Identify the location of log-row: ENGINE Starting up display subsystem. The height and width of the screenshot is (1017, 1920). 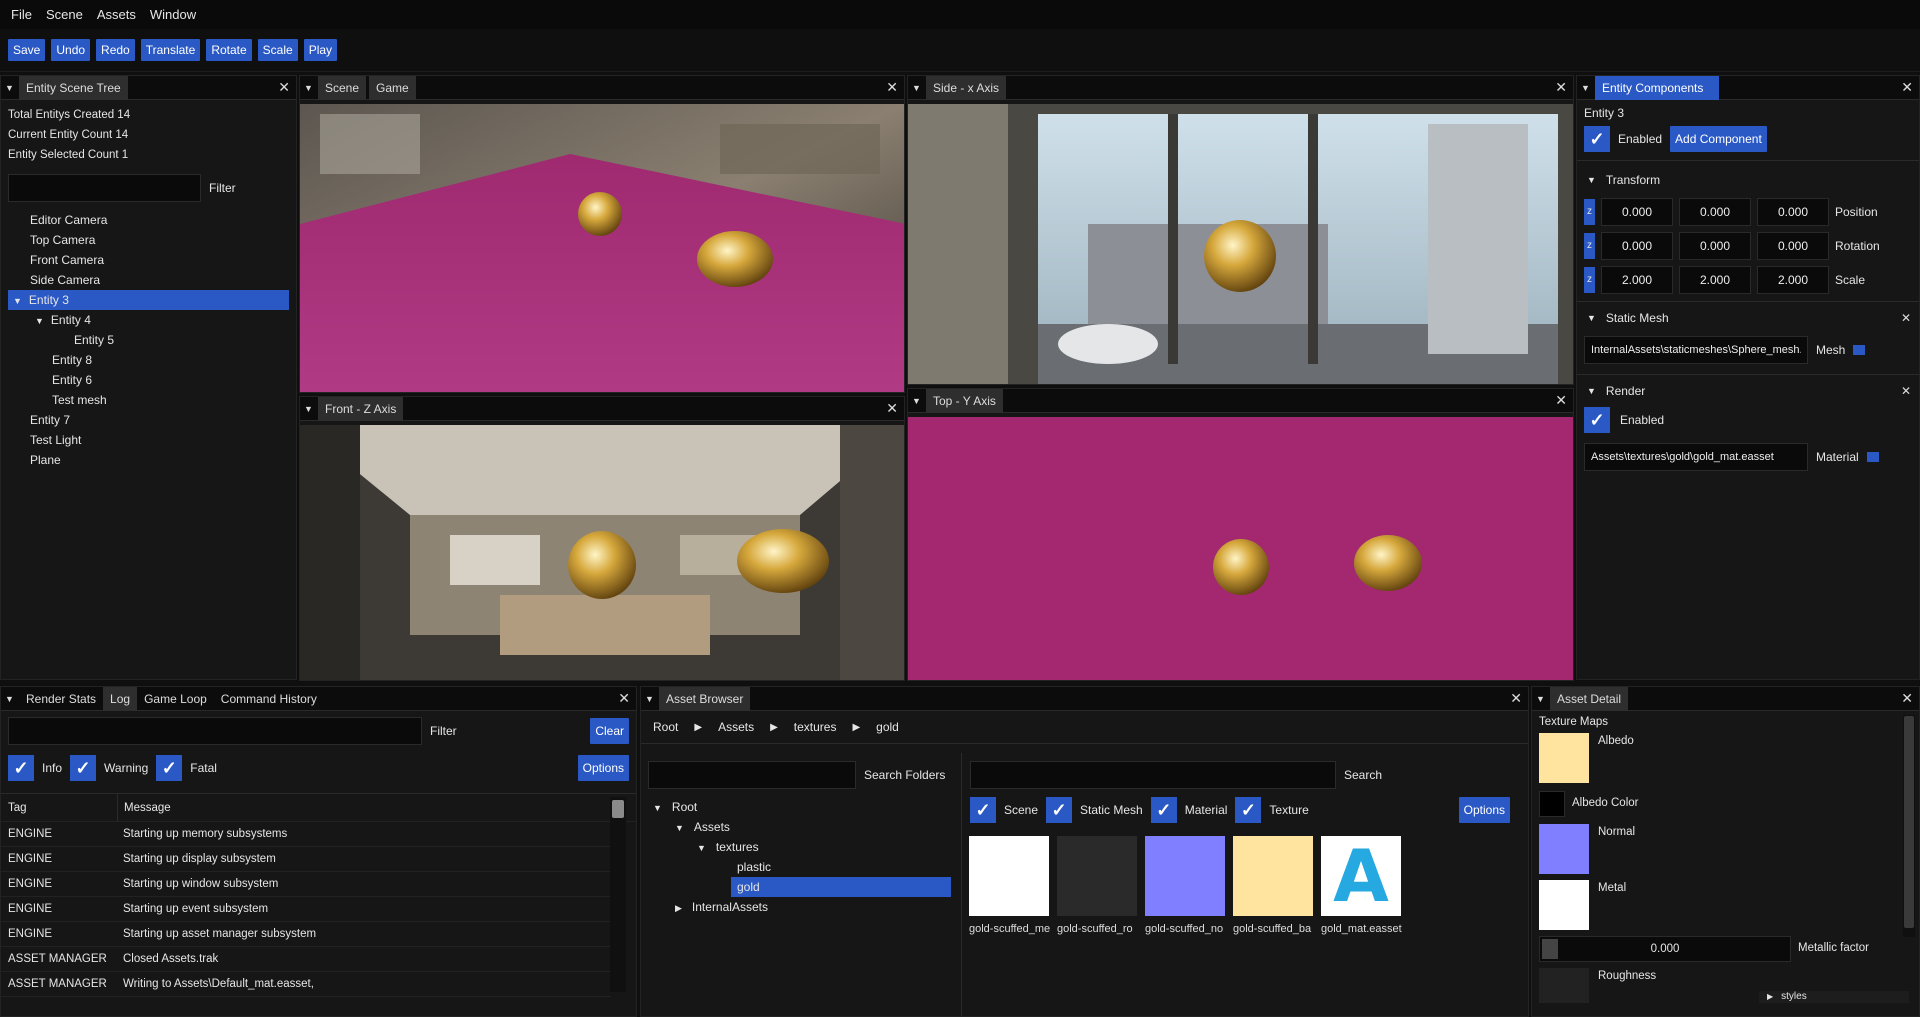
(306, 859).